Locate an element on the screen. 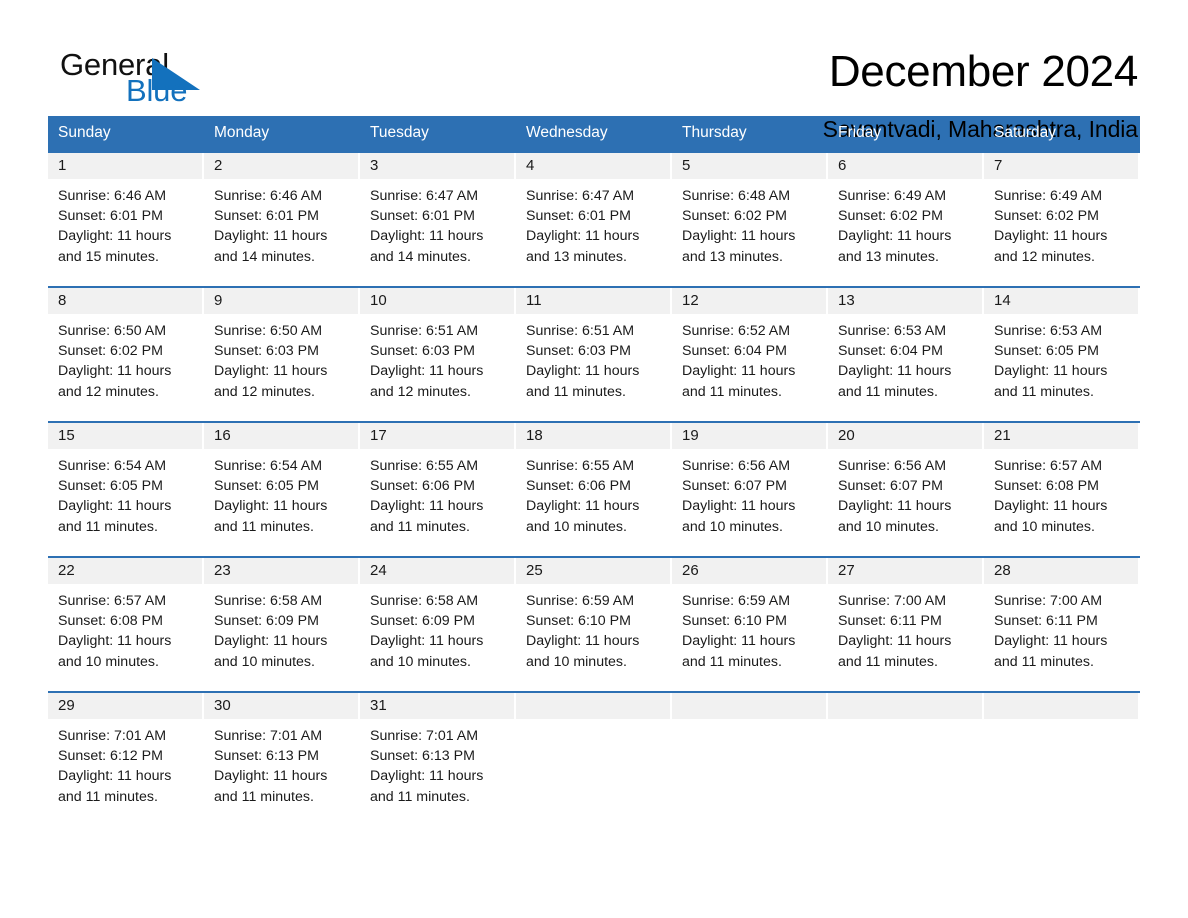 This screenshot has width=1188, height=918. sunset-text: Sunset: 6:01 PM is located at coordinates (266, 216).